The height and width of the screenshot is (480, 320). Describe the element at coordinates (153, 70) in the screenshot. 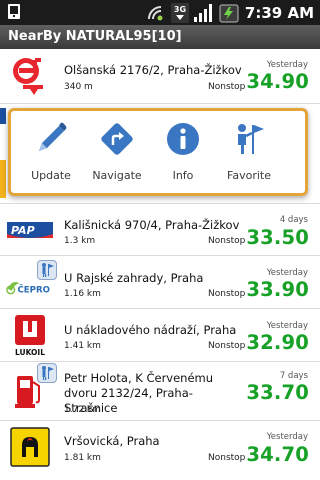

I see `station-name: Olšanská 2176/2, Praha-Žižkov` at that location.